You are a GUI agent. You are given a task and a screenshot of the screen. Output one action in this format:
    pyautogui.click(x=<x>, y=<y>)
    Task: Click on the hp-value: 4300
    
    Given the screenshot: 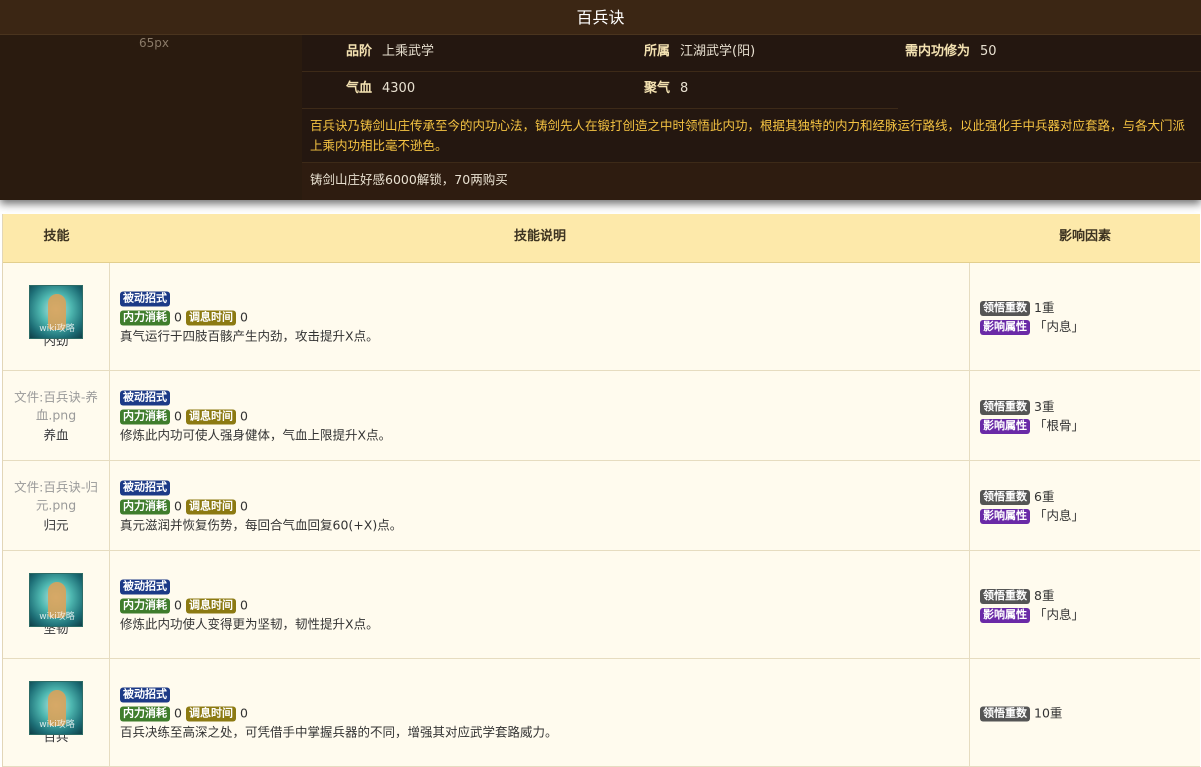 What is the action you would take?
    pyautogui.click(x=399, y=88)
    